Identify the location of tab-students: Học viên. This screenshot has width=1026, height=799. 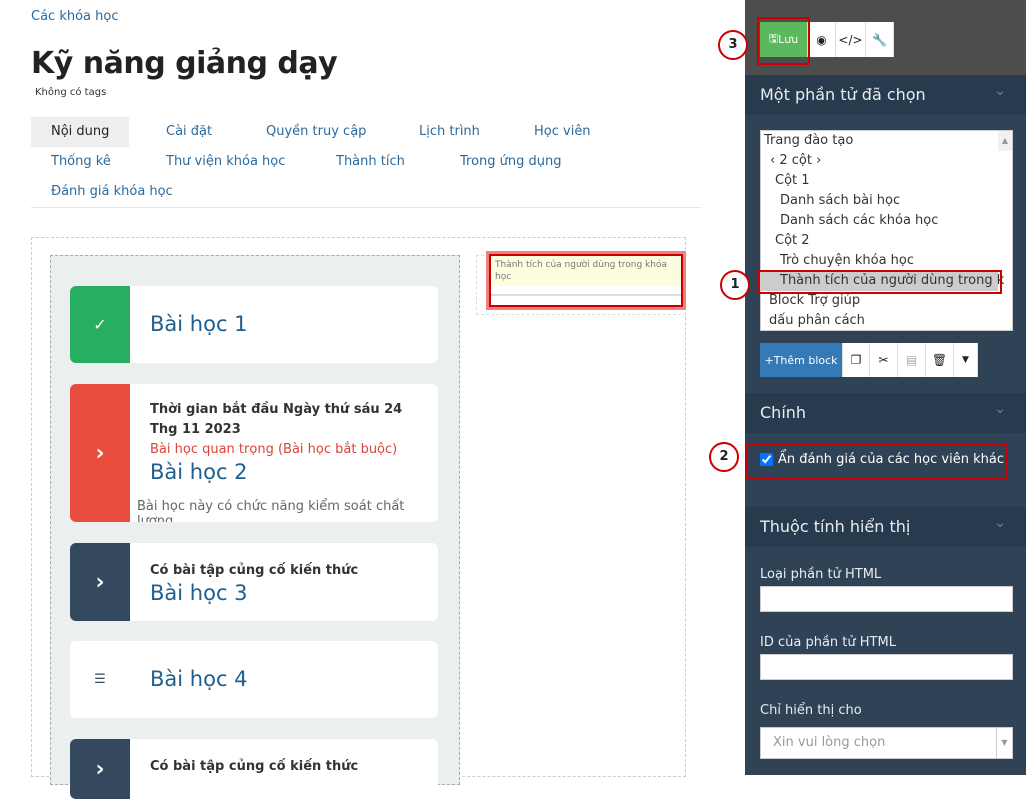
(562, 132).